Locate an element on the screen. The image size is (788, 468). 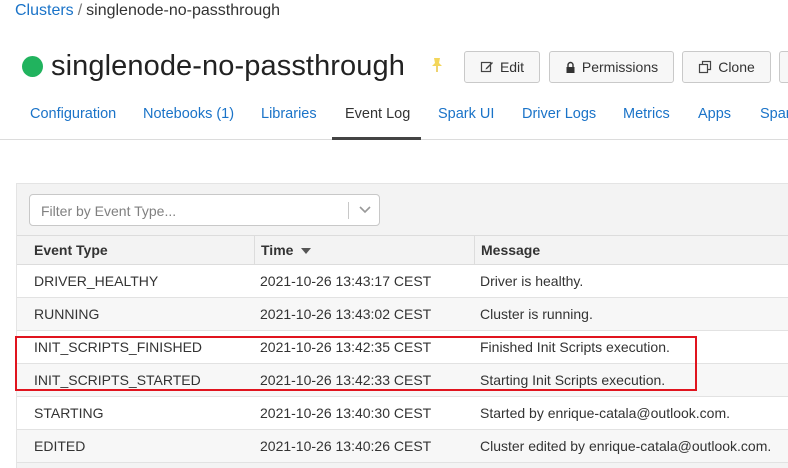
permissions-button: Permissions is located at coordinates (611, 67).